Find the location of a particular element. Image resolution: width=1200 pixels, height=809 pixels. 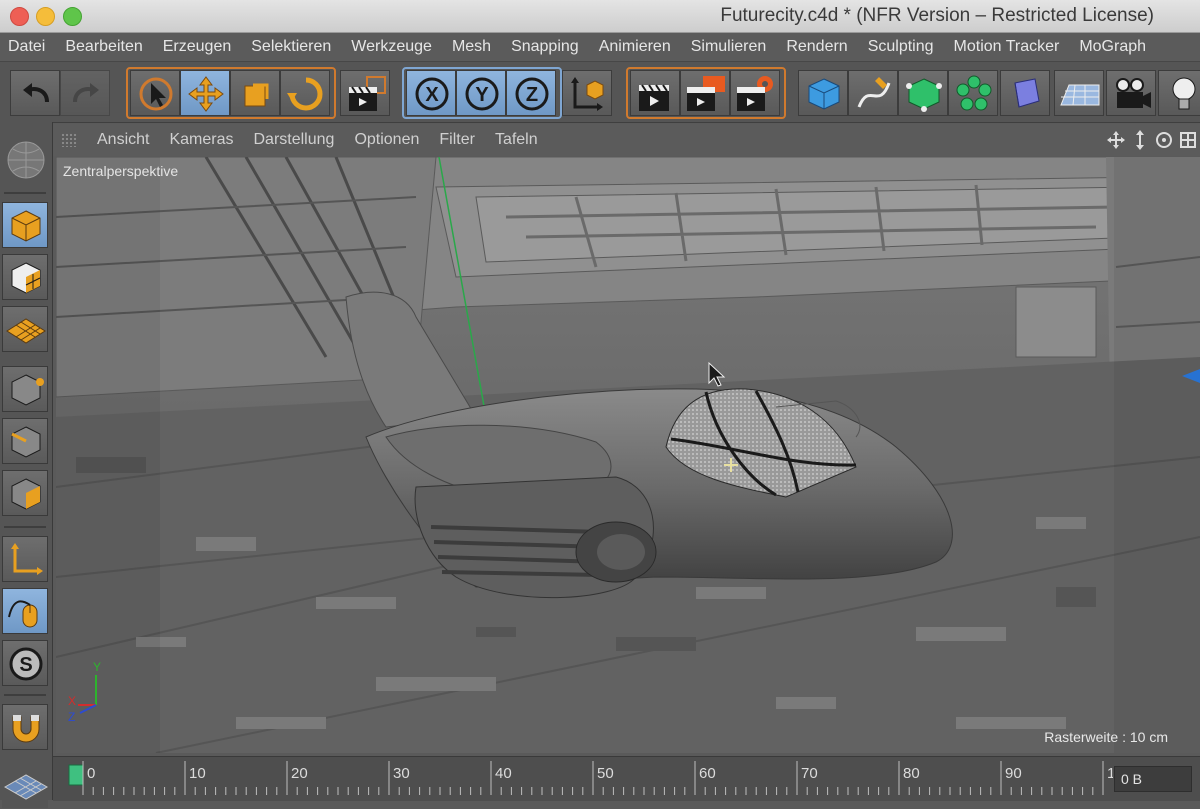

zoom-view-icon is located at coordinates (1140, 140).